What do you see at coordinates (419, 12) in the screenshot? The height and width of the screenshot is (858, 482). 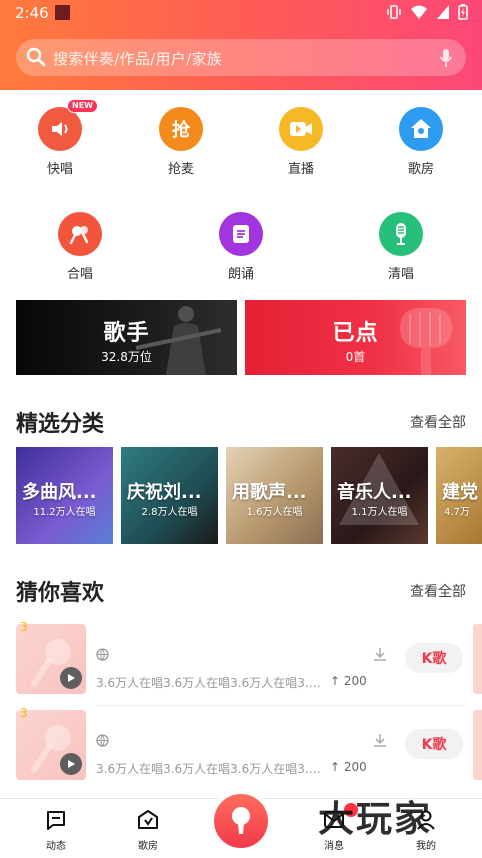 I see `wifi-icon` at bounding box center [419, 12].